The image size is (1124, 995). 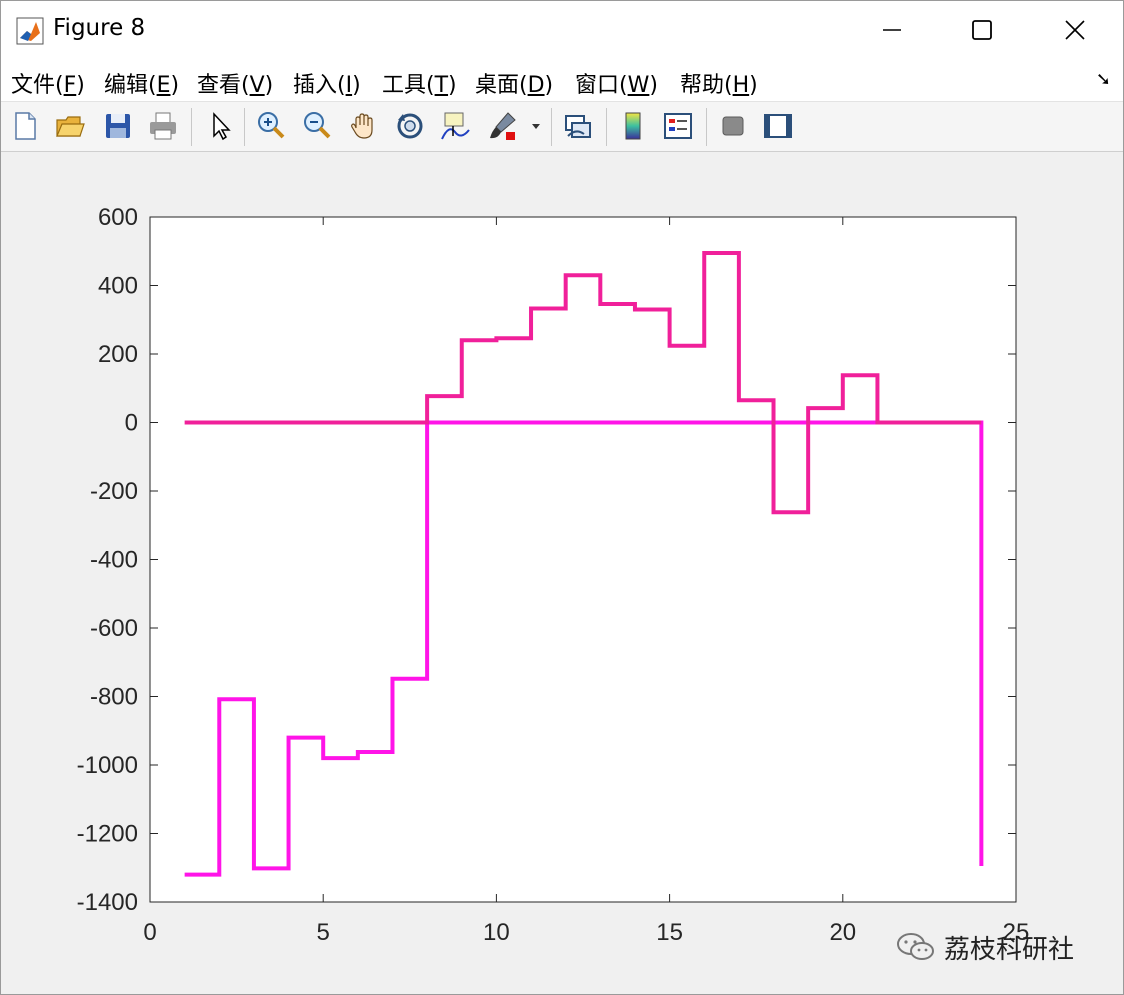 What do you see at coordinates (118, 286) in the screenshot?
I see `y-tick-label: 400` at bounding box center [118, 286].